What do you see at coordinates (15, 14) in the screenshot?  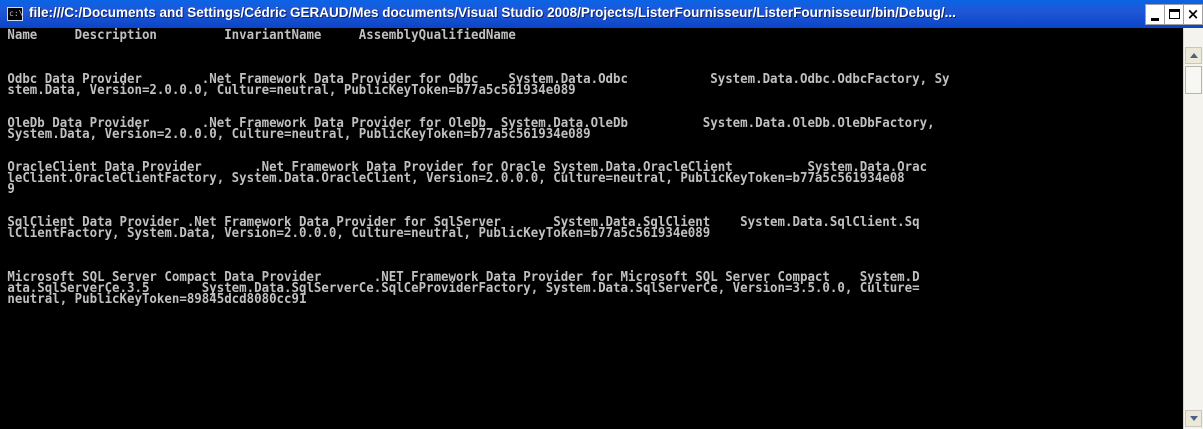 I see `console-icon: c:\` at bounding box center [15, 14].